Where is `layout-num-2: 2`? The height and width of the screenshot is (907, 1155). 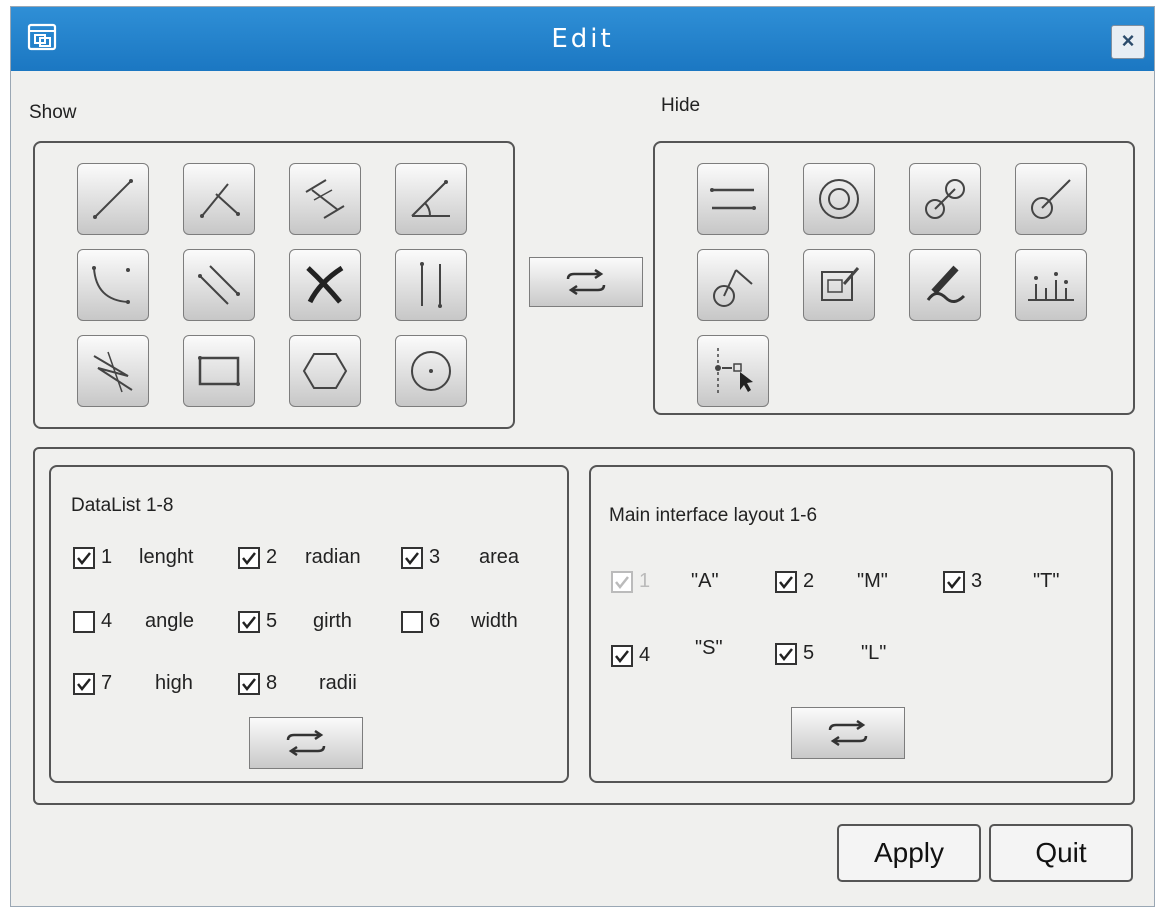 layout-num-2: 2 is located at coordinates (809, 581).